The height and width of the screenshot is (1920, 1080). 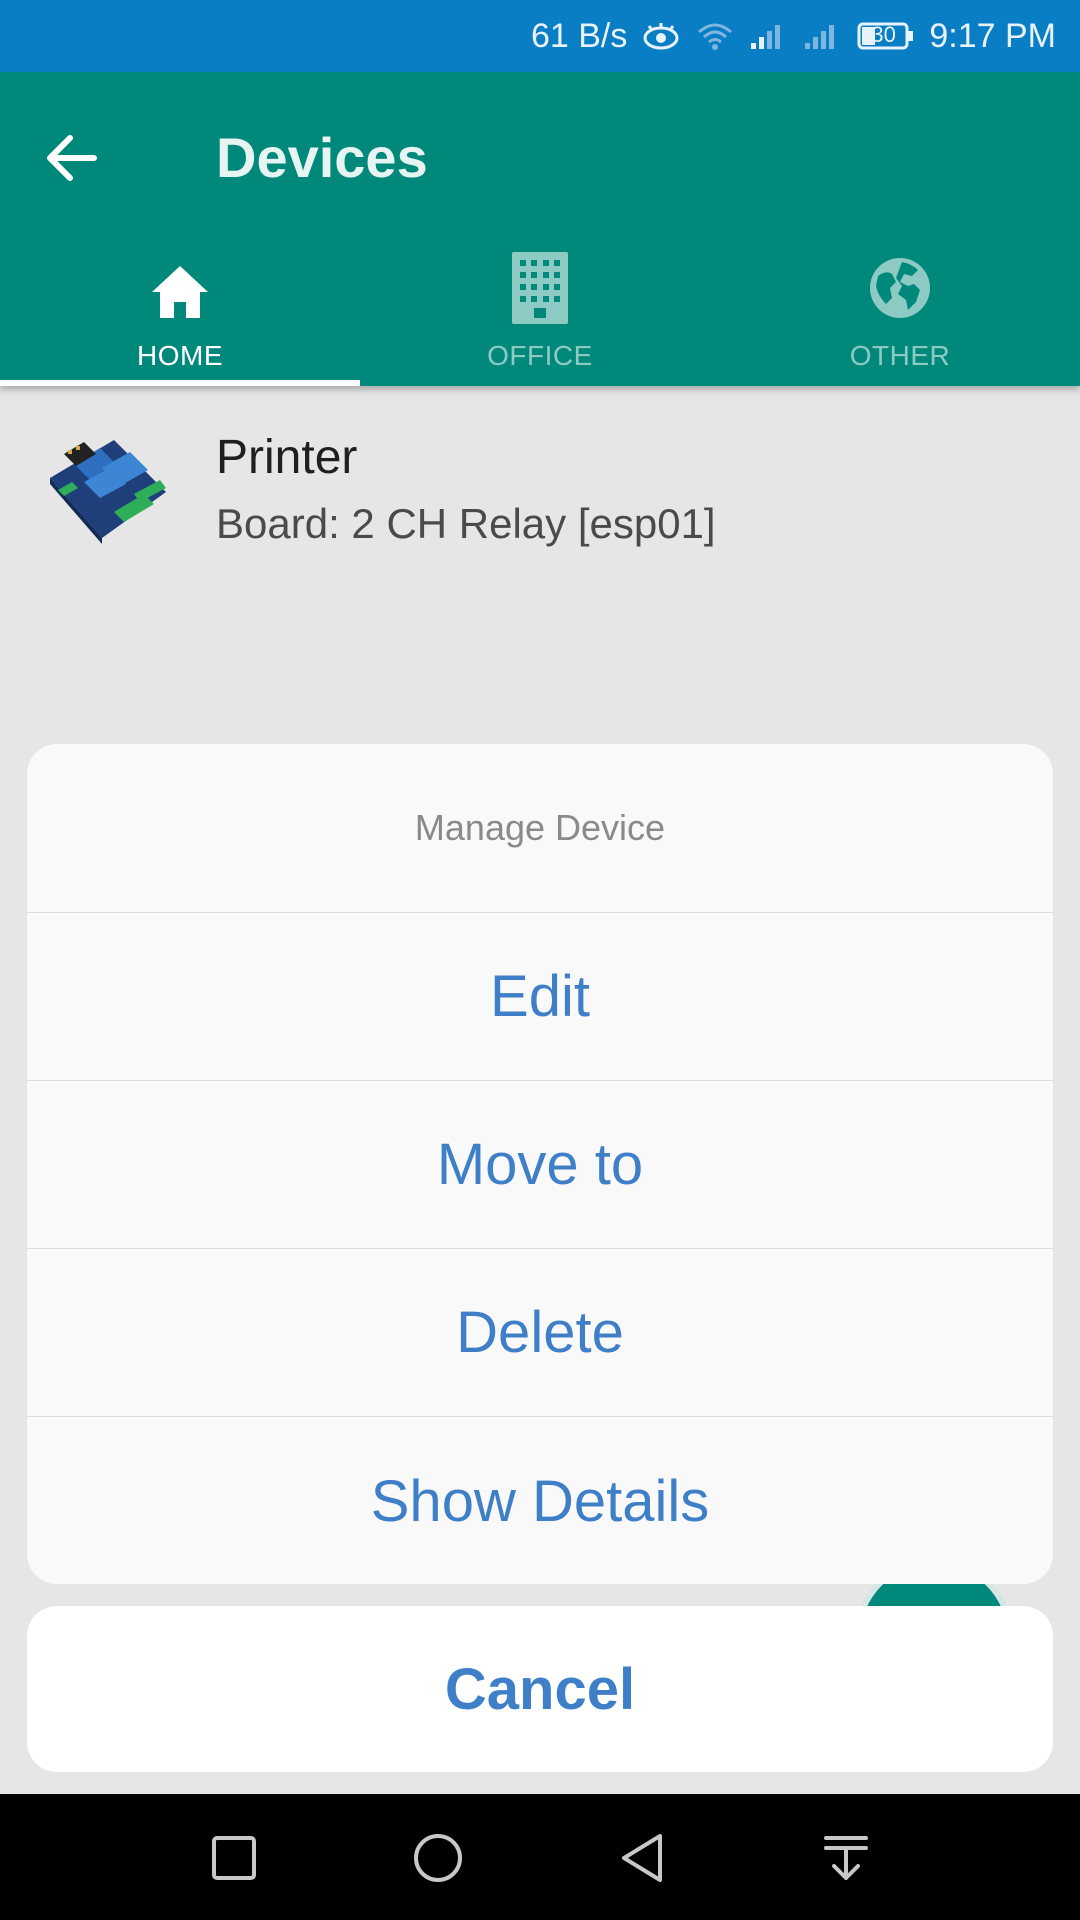 I want to click on clock: 9:17 PM, so click(x=992, y=35).